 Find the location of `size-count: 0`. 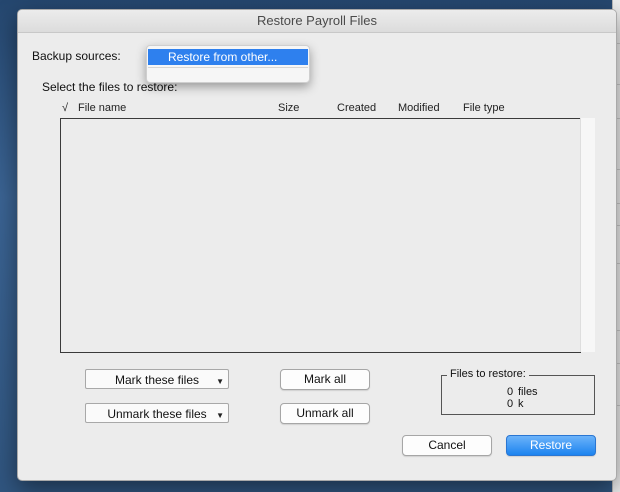

size-count: 0 is located at coordinates (510, 404).